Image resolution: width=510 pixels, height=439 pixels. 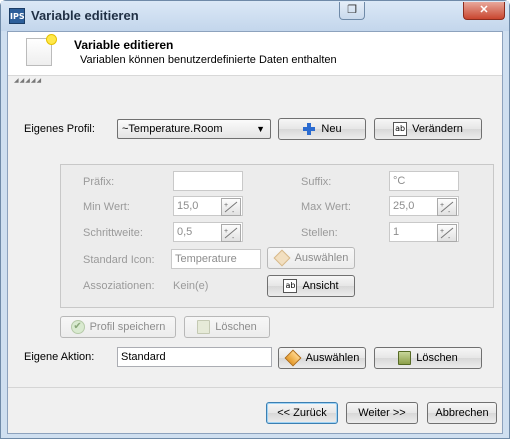 What do you see at coordinates (424, 206) in the screenshot?
I see `max-field: 25,0 + -` at bounding box center [424, 206].